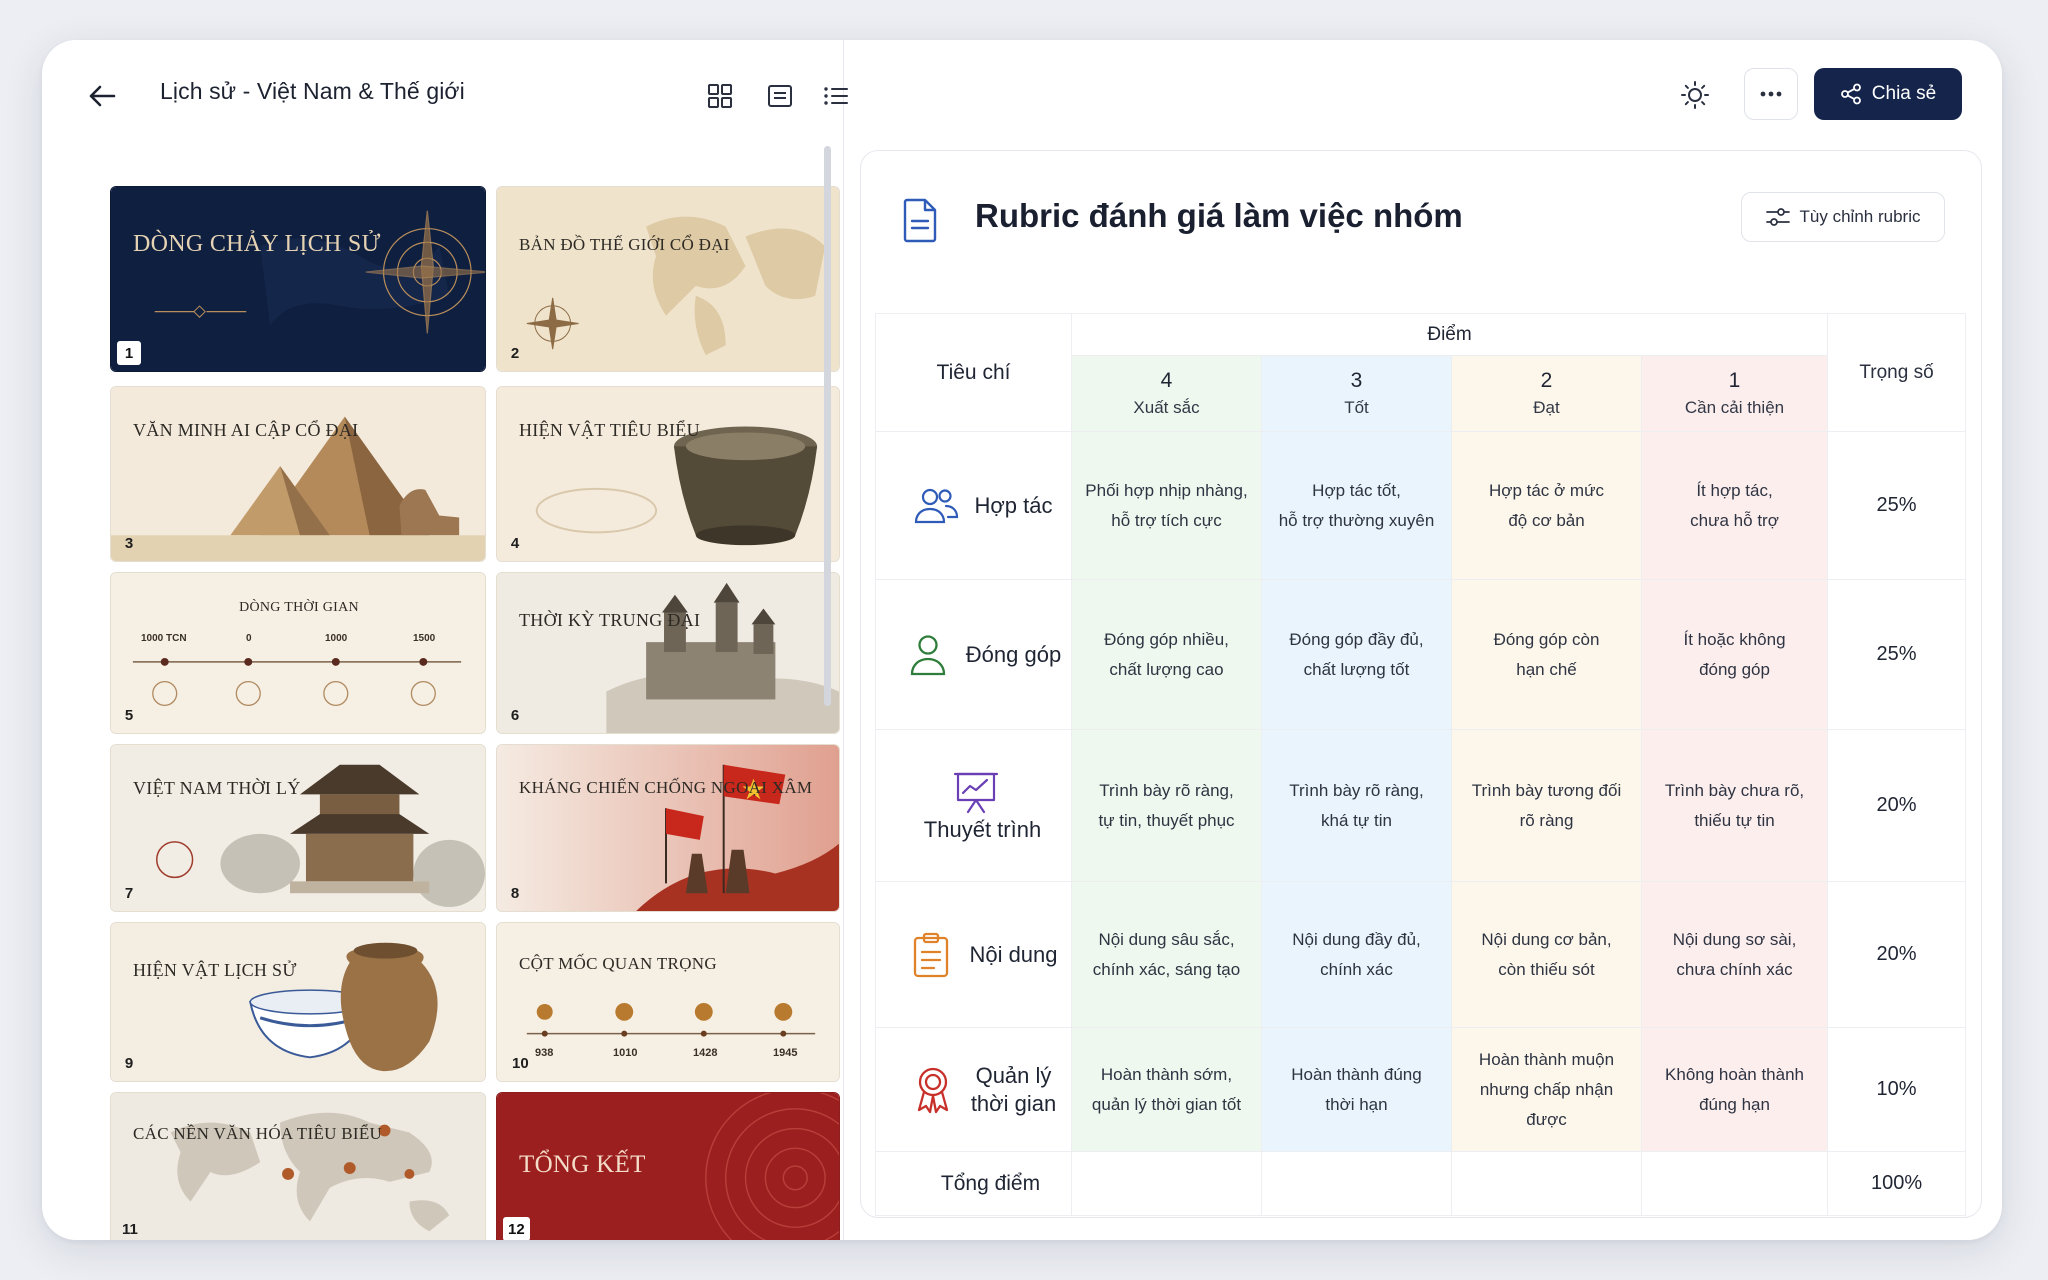 This screenshot has height=1280, width=2048. What do you see at coordinates (312, 91) in the screenshot?
I see `deck-title: Lịch sử - Việt Nam & Thế giới` at bounding box center [312, 91].